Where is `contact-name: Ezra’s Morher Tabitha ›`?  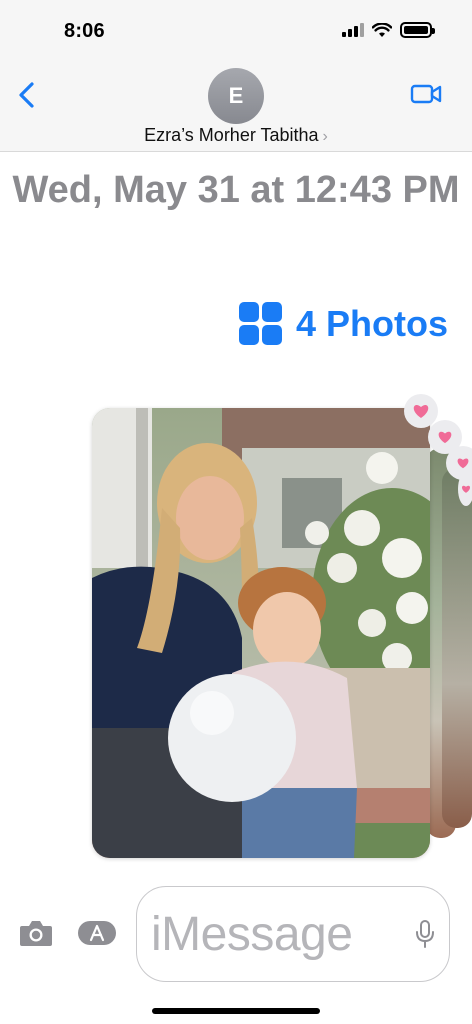
contact-name: Ezra’s Morher Tabitha › is located at coordinates (236, 135).